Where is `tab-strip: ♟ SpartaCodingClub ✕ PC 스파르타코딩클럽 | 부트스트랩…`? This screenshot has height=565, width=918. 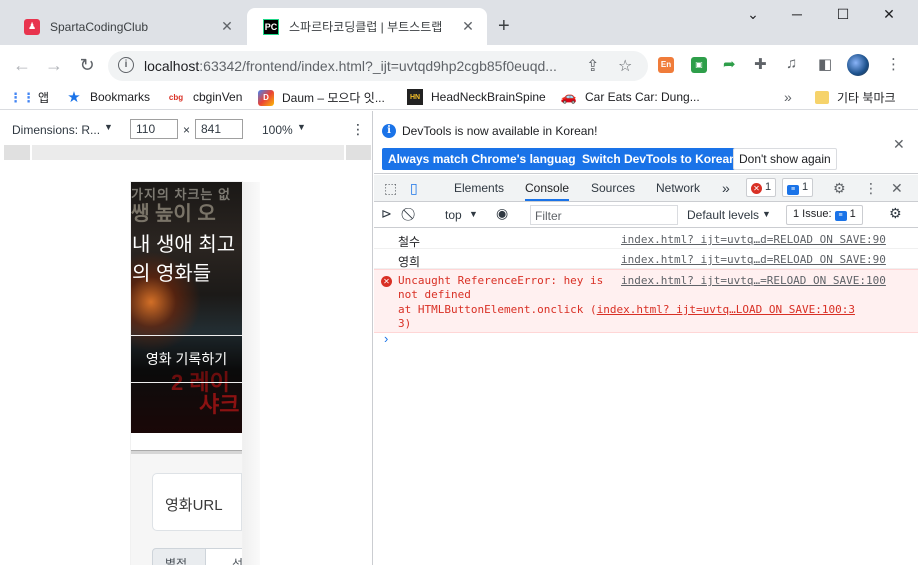 tab-strip: ♟ SpartaCodingClub ✕ PC 스파르타코딩클럽 | 부트스트랩… is located at coordinates (459, 22).